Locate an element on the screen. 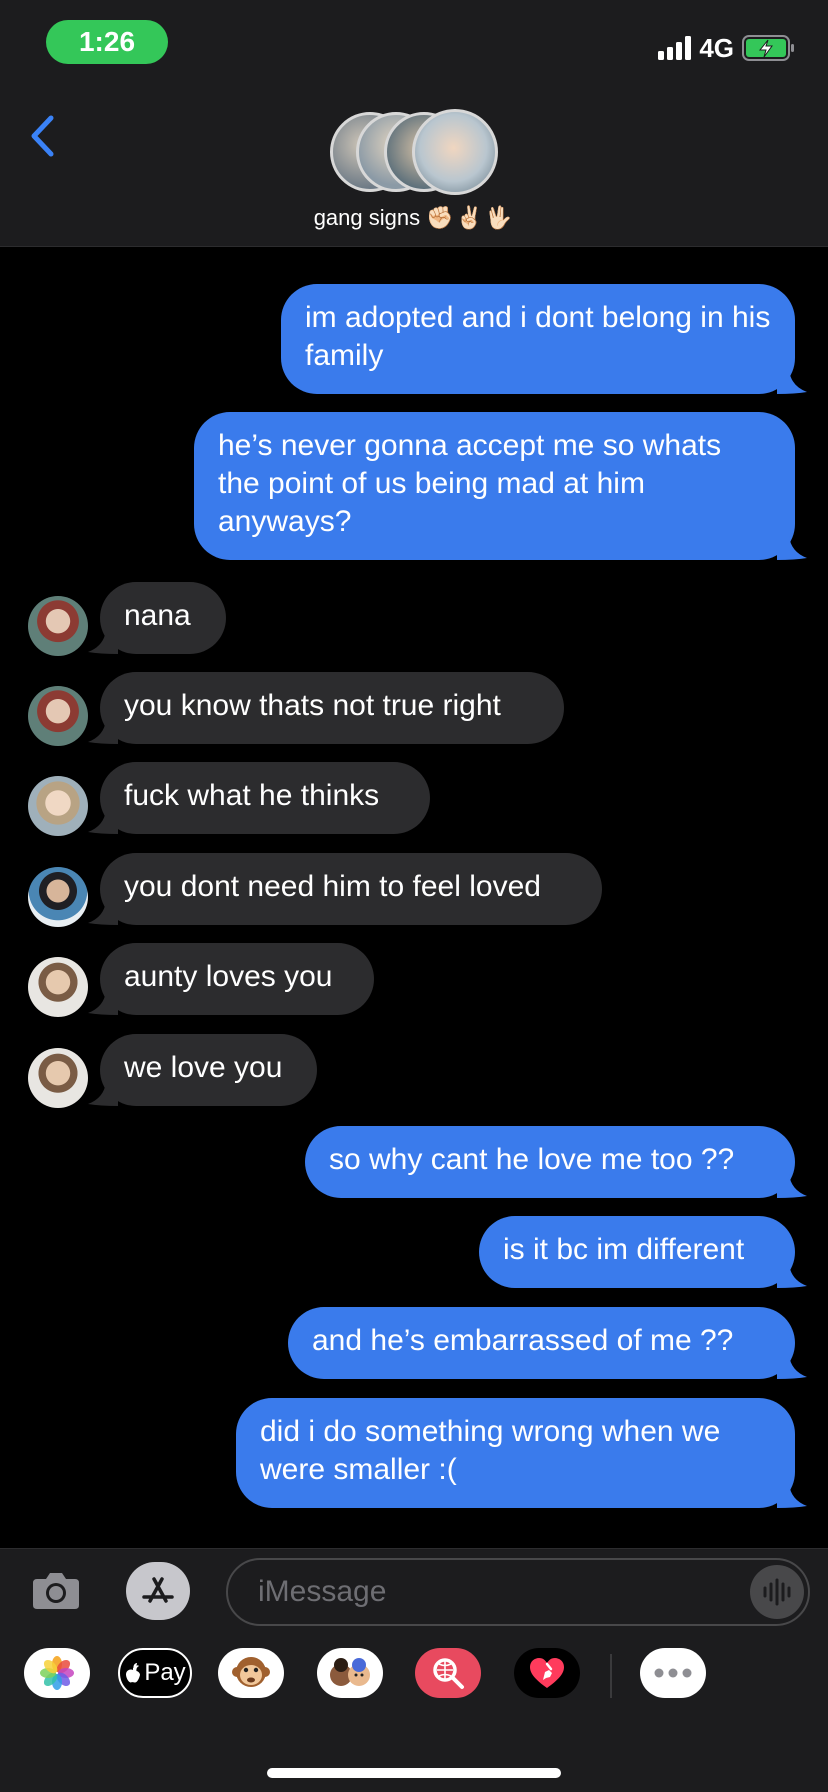 The height and width of the screenshot is (1792, 828). memoji-stickers-icon is located at coordinates (350, 1673).